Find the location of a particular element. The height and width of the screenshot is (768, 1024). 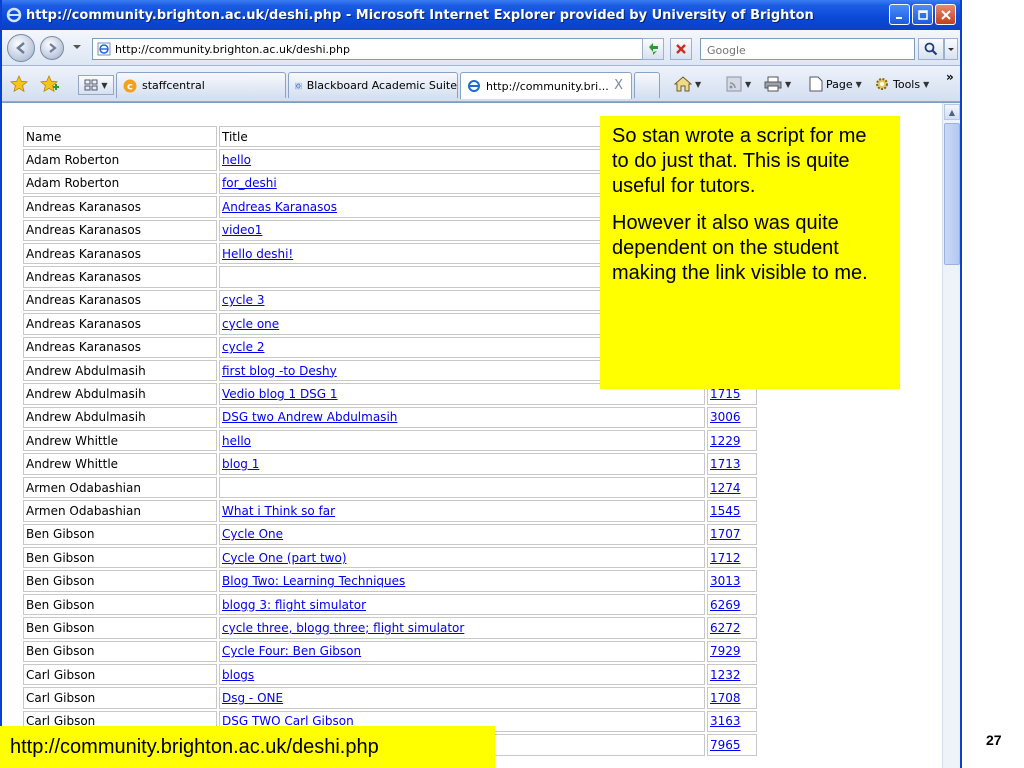

post-id-link: 6272 is located at coordinates (725, 628).